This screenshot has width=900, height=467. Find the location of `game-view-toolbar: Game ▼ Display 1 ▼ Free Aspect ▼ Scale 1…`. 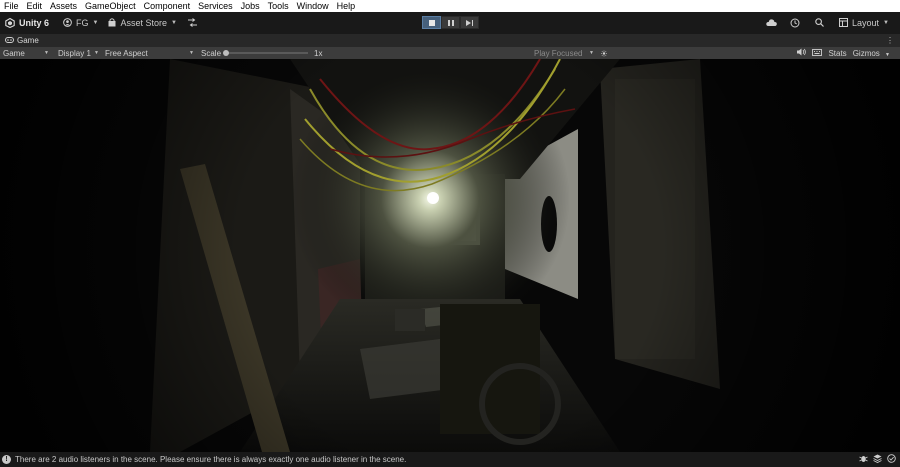

game-view-toolbar: Game ▼ Display 1 ▼ Free Aspect ▼ Scale 1… is located at coordinates (450, 53).